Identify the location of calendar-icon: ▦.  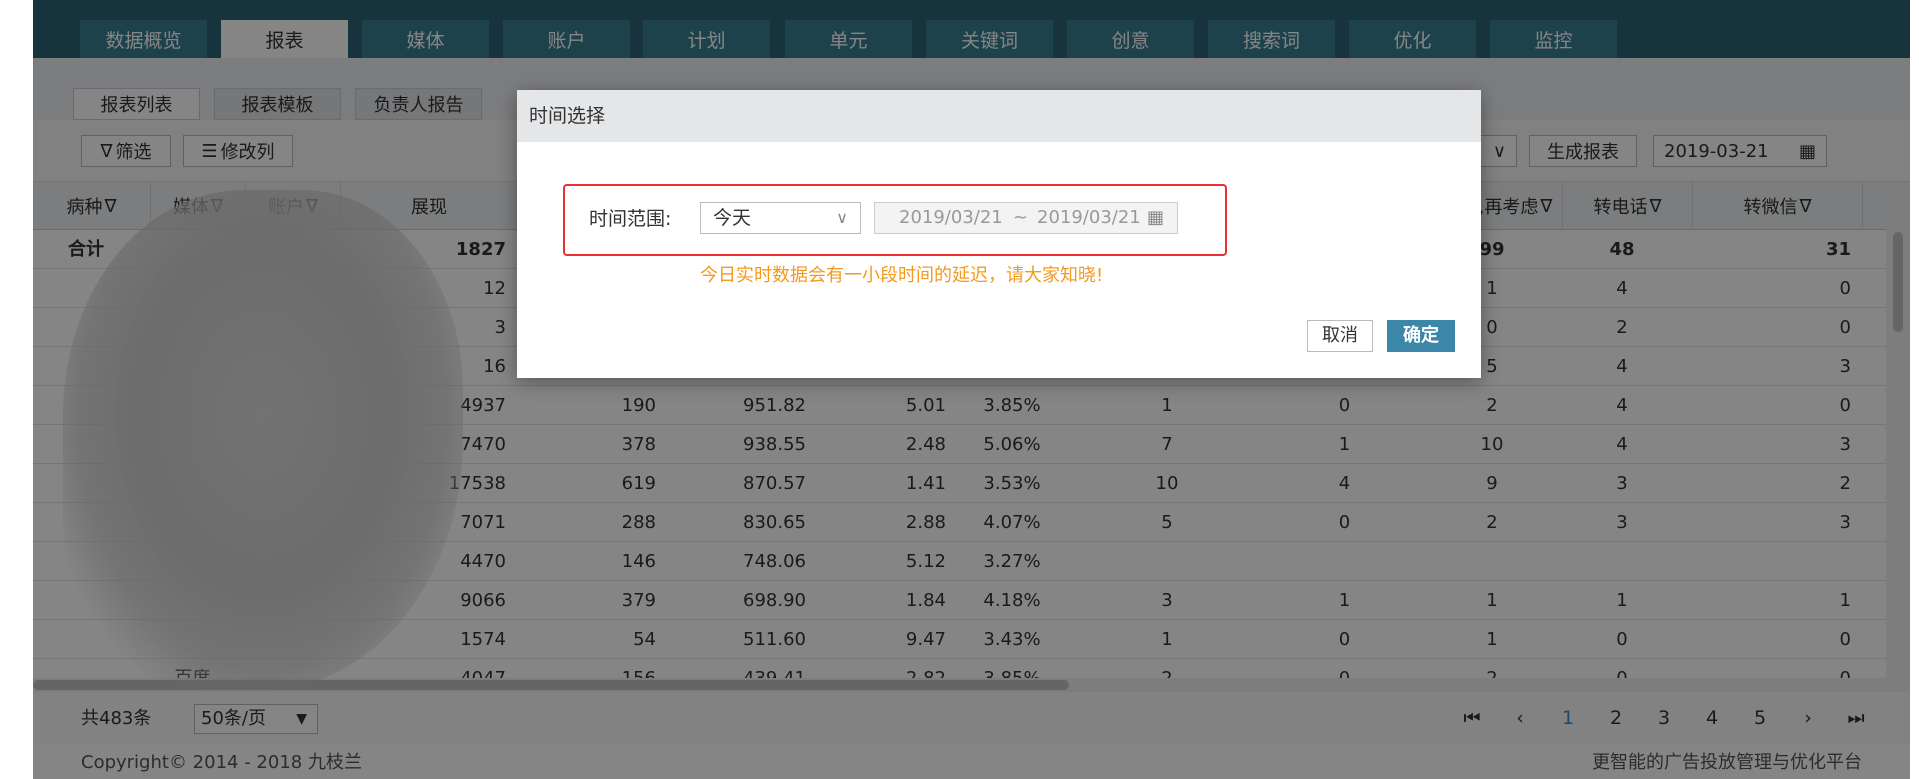
(1156, 217).